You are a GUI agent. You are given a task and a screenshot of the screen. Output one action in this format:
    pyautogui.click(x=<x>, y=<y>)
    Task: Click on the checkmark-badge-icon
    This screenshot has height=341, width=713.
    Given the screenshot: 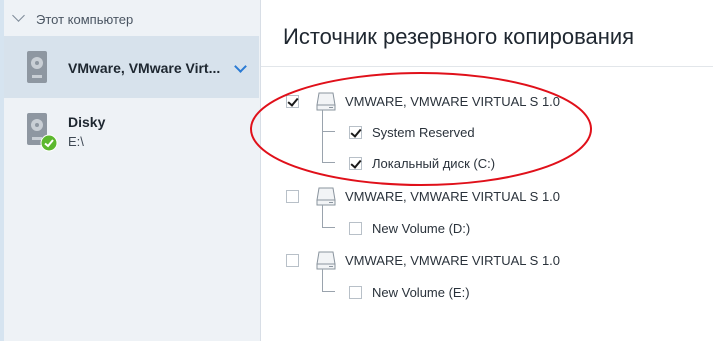 What is the action you would take?
    pyautogui.click(x=49, y=143)
    